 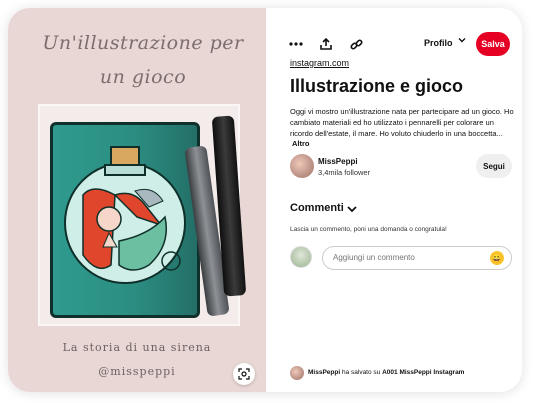 I want to click on image-caption: La storia di una sirena, so click(x=137, y=347).